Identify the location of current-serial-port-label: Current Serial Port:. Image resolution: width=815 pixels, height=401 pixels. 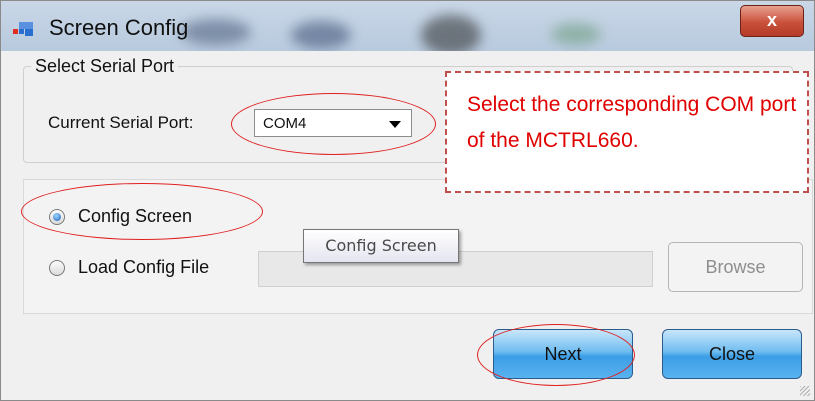
(121, 122).